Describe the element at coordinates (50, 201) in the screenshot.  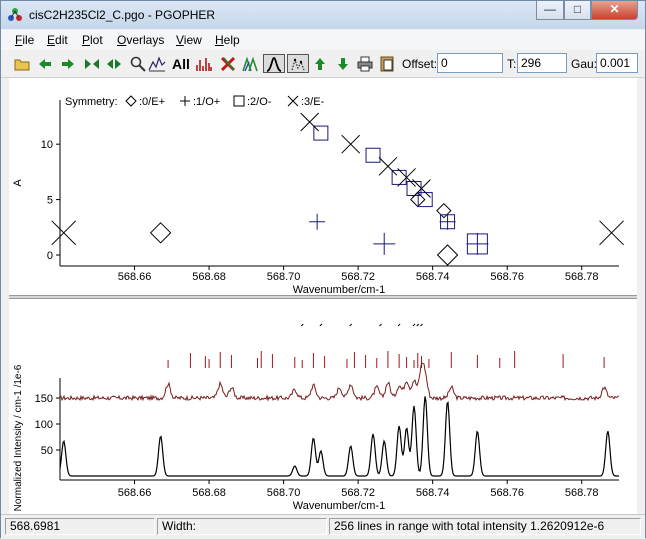
I see `top-y-tick-label: 5` at that location.